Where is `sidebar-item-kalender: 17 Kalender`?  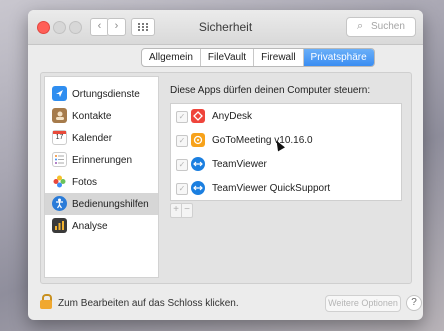 sidebar-item-kalender: 17 Kalender is located at coordinates (101, 138).